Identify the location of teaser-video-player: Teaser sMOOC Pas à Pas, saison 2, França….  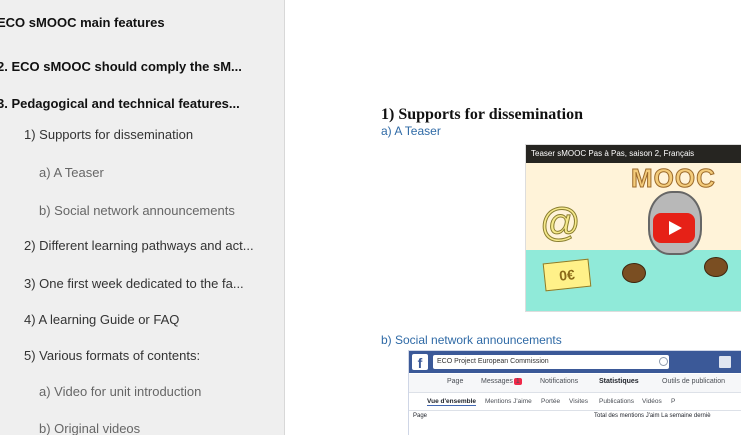
(633, 228).